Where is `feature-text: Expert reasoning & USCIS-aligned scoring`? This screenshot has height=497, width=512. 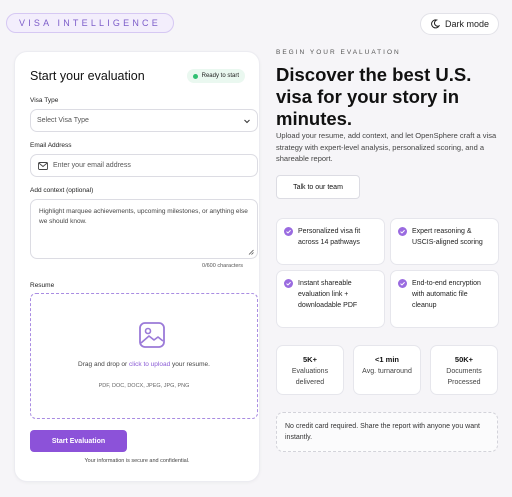
feature-text: Expert reasoning & USCIS-aligned scoring is located at coordinates (447, 237).